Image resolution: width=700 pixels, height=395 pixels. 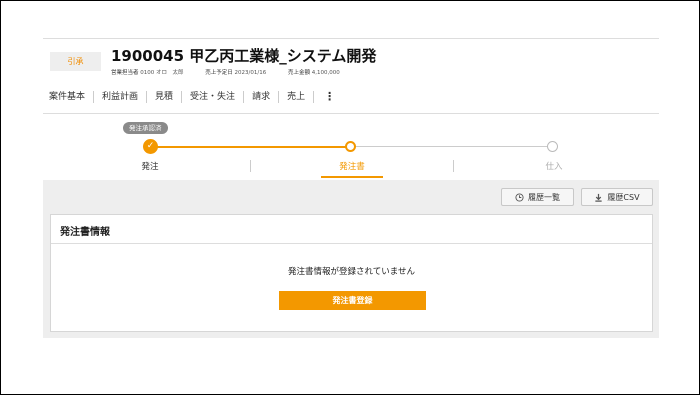 What do you see at coordinates (250, 147) in the screenshot?
I see `step-line-completed` at bounding box center [250, 147].